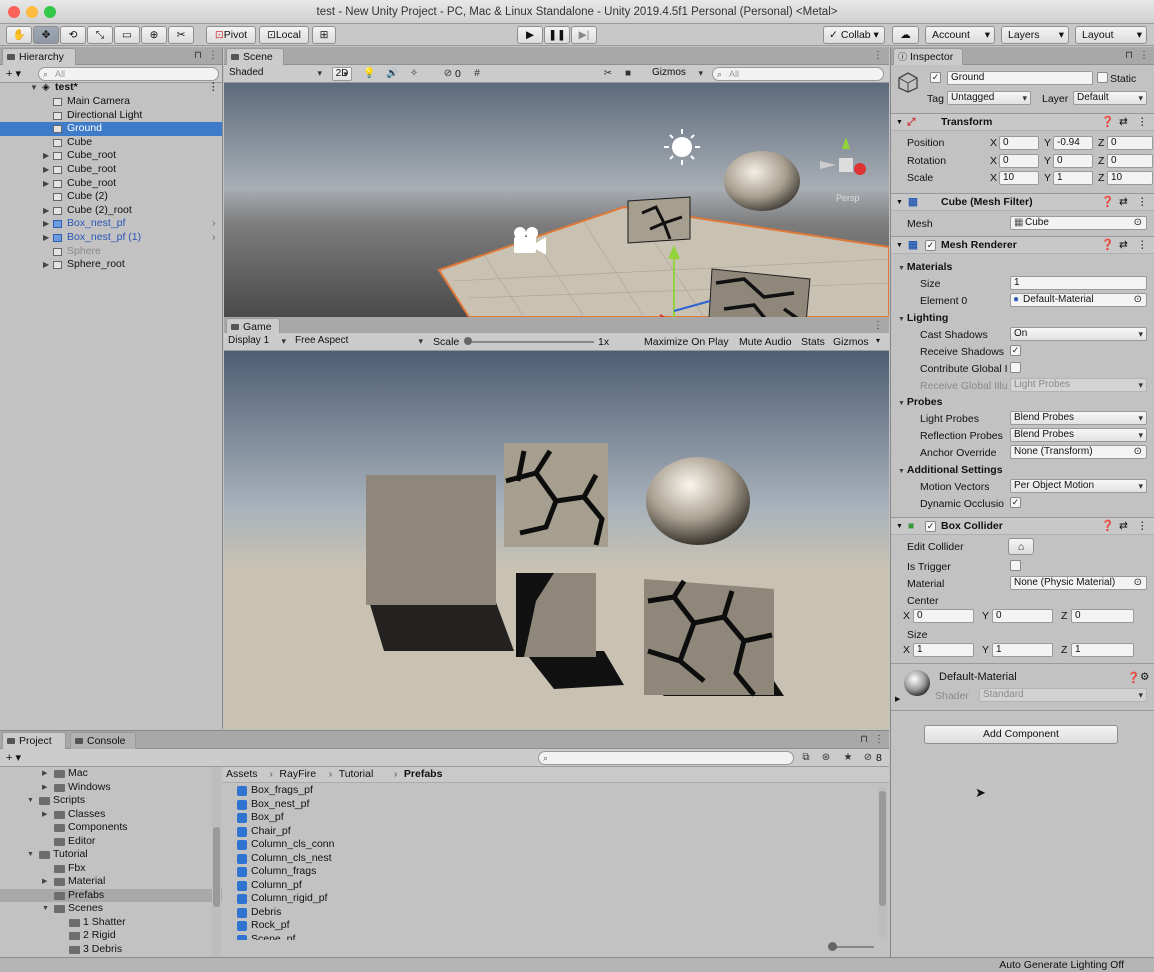  Describe the element at coordinates (111, 197) in the screenshot. I see `hierarchy-item: Cube (2)` at that location.